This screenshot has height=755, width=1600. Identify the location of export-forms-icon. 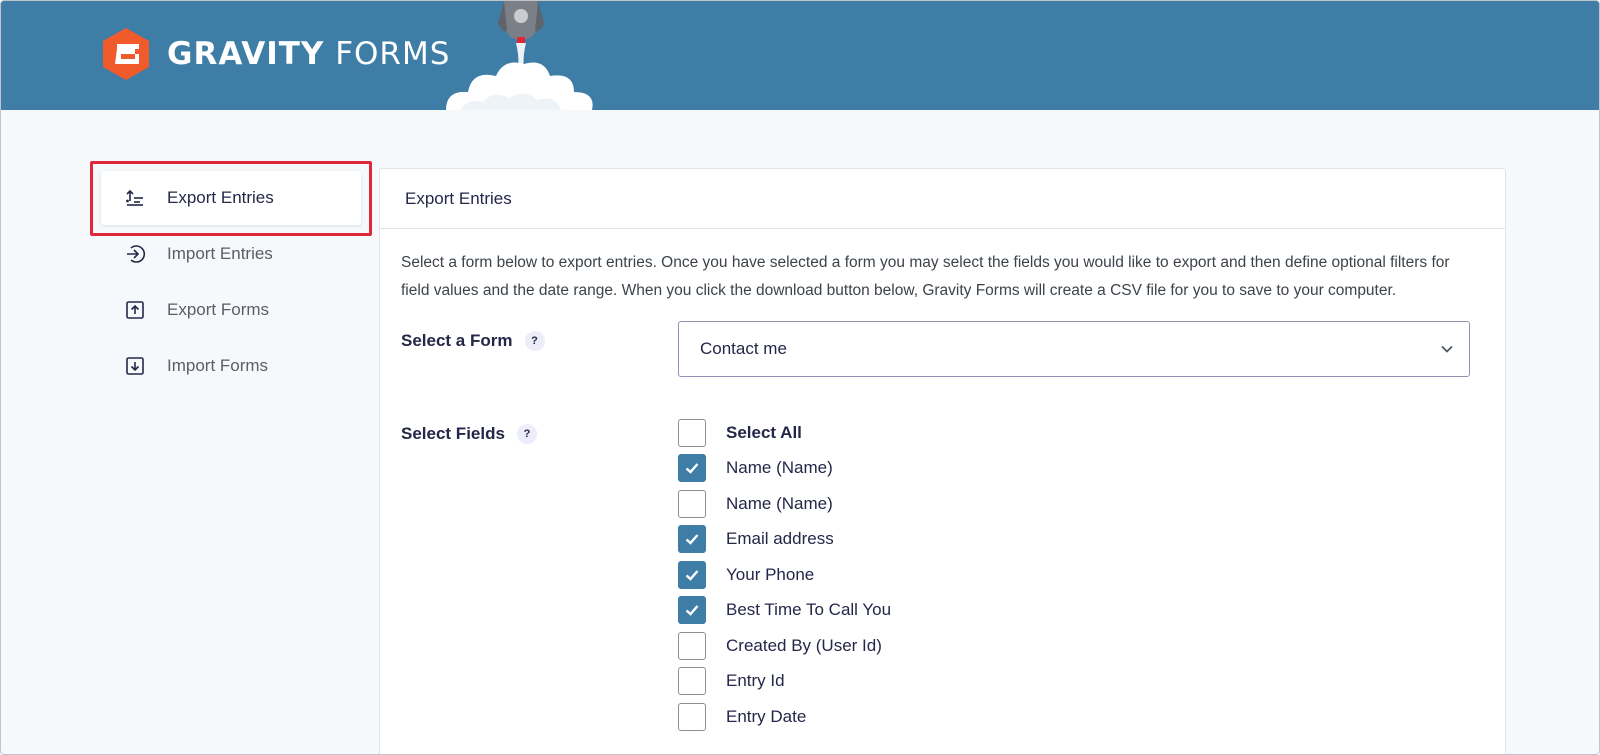
(135, 310).